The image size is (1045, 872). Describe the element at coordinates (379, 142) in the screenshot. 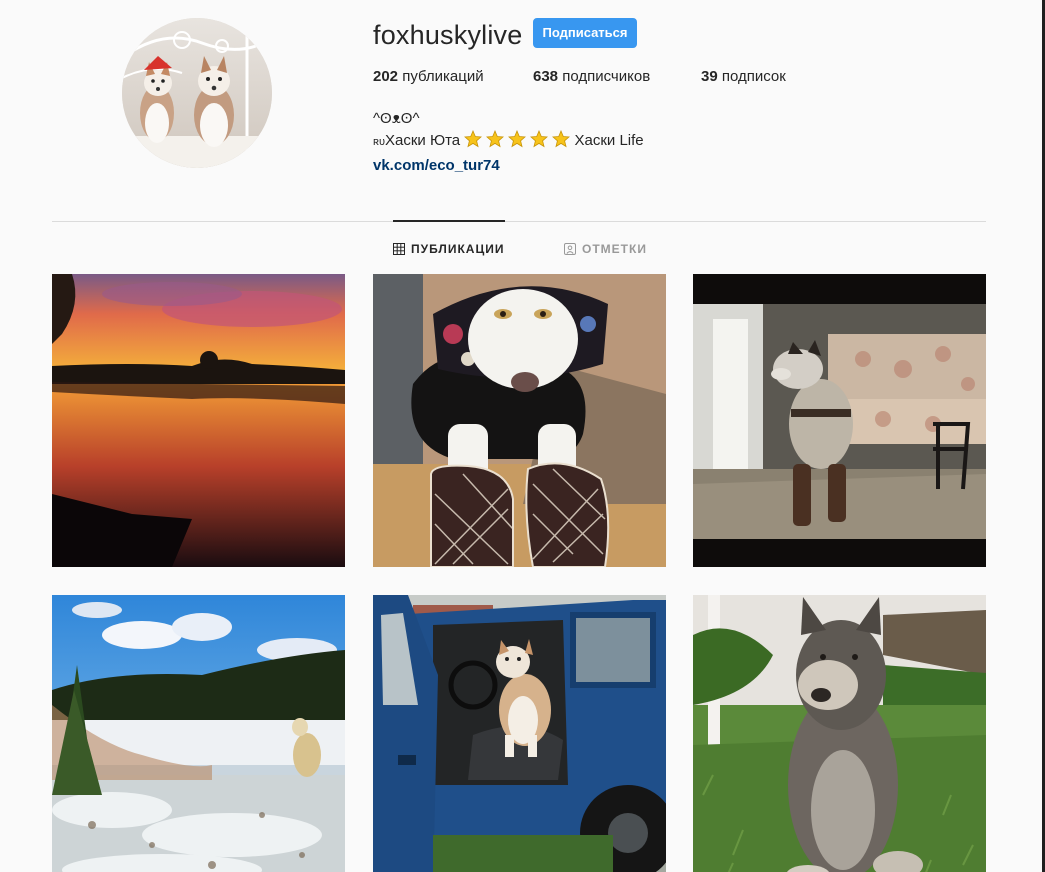

I see `bio-lang-prefix: ʀᴜ` at that location.